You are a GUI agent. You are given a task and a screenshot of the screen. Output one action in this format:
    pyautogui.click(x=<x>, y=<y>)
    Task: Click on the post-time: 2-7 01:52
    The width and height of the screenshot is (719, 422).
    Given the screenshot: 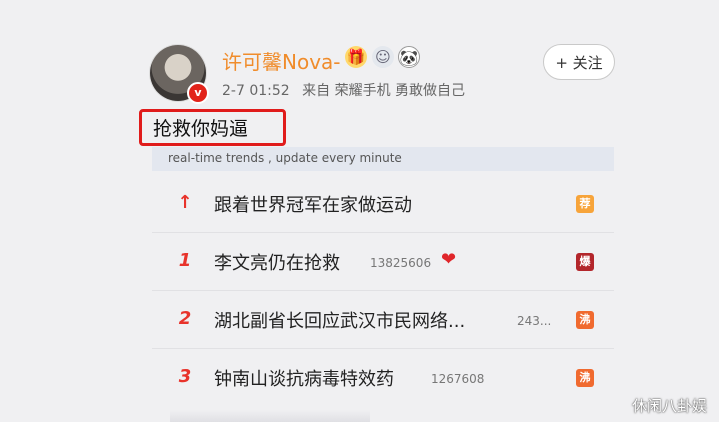 What is the action you would take?
    pyautogui.click(x=256, y=91)
    